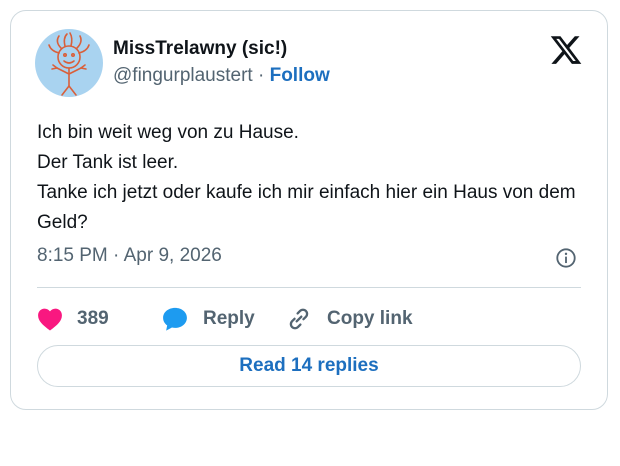  I want to click on reply-button: Reply, so click(208, 319).